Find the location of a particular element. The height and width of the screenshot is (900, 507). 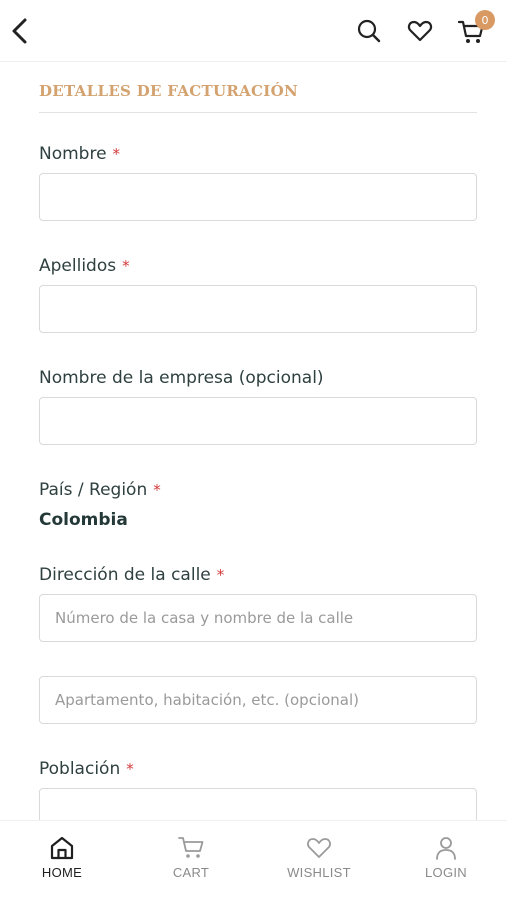

last-name-field is located at coordinates (258, 309).